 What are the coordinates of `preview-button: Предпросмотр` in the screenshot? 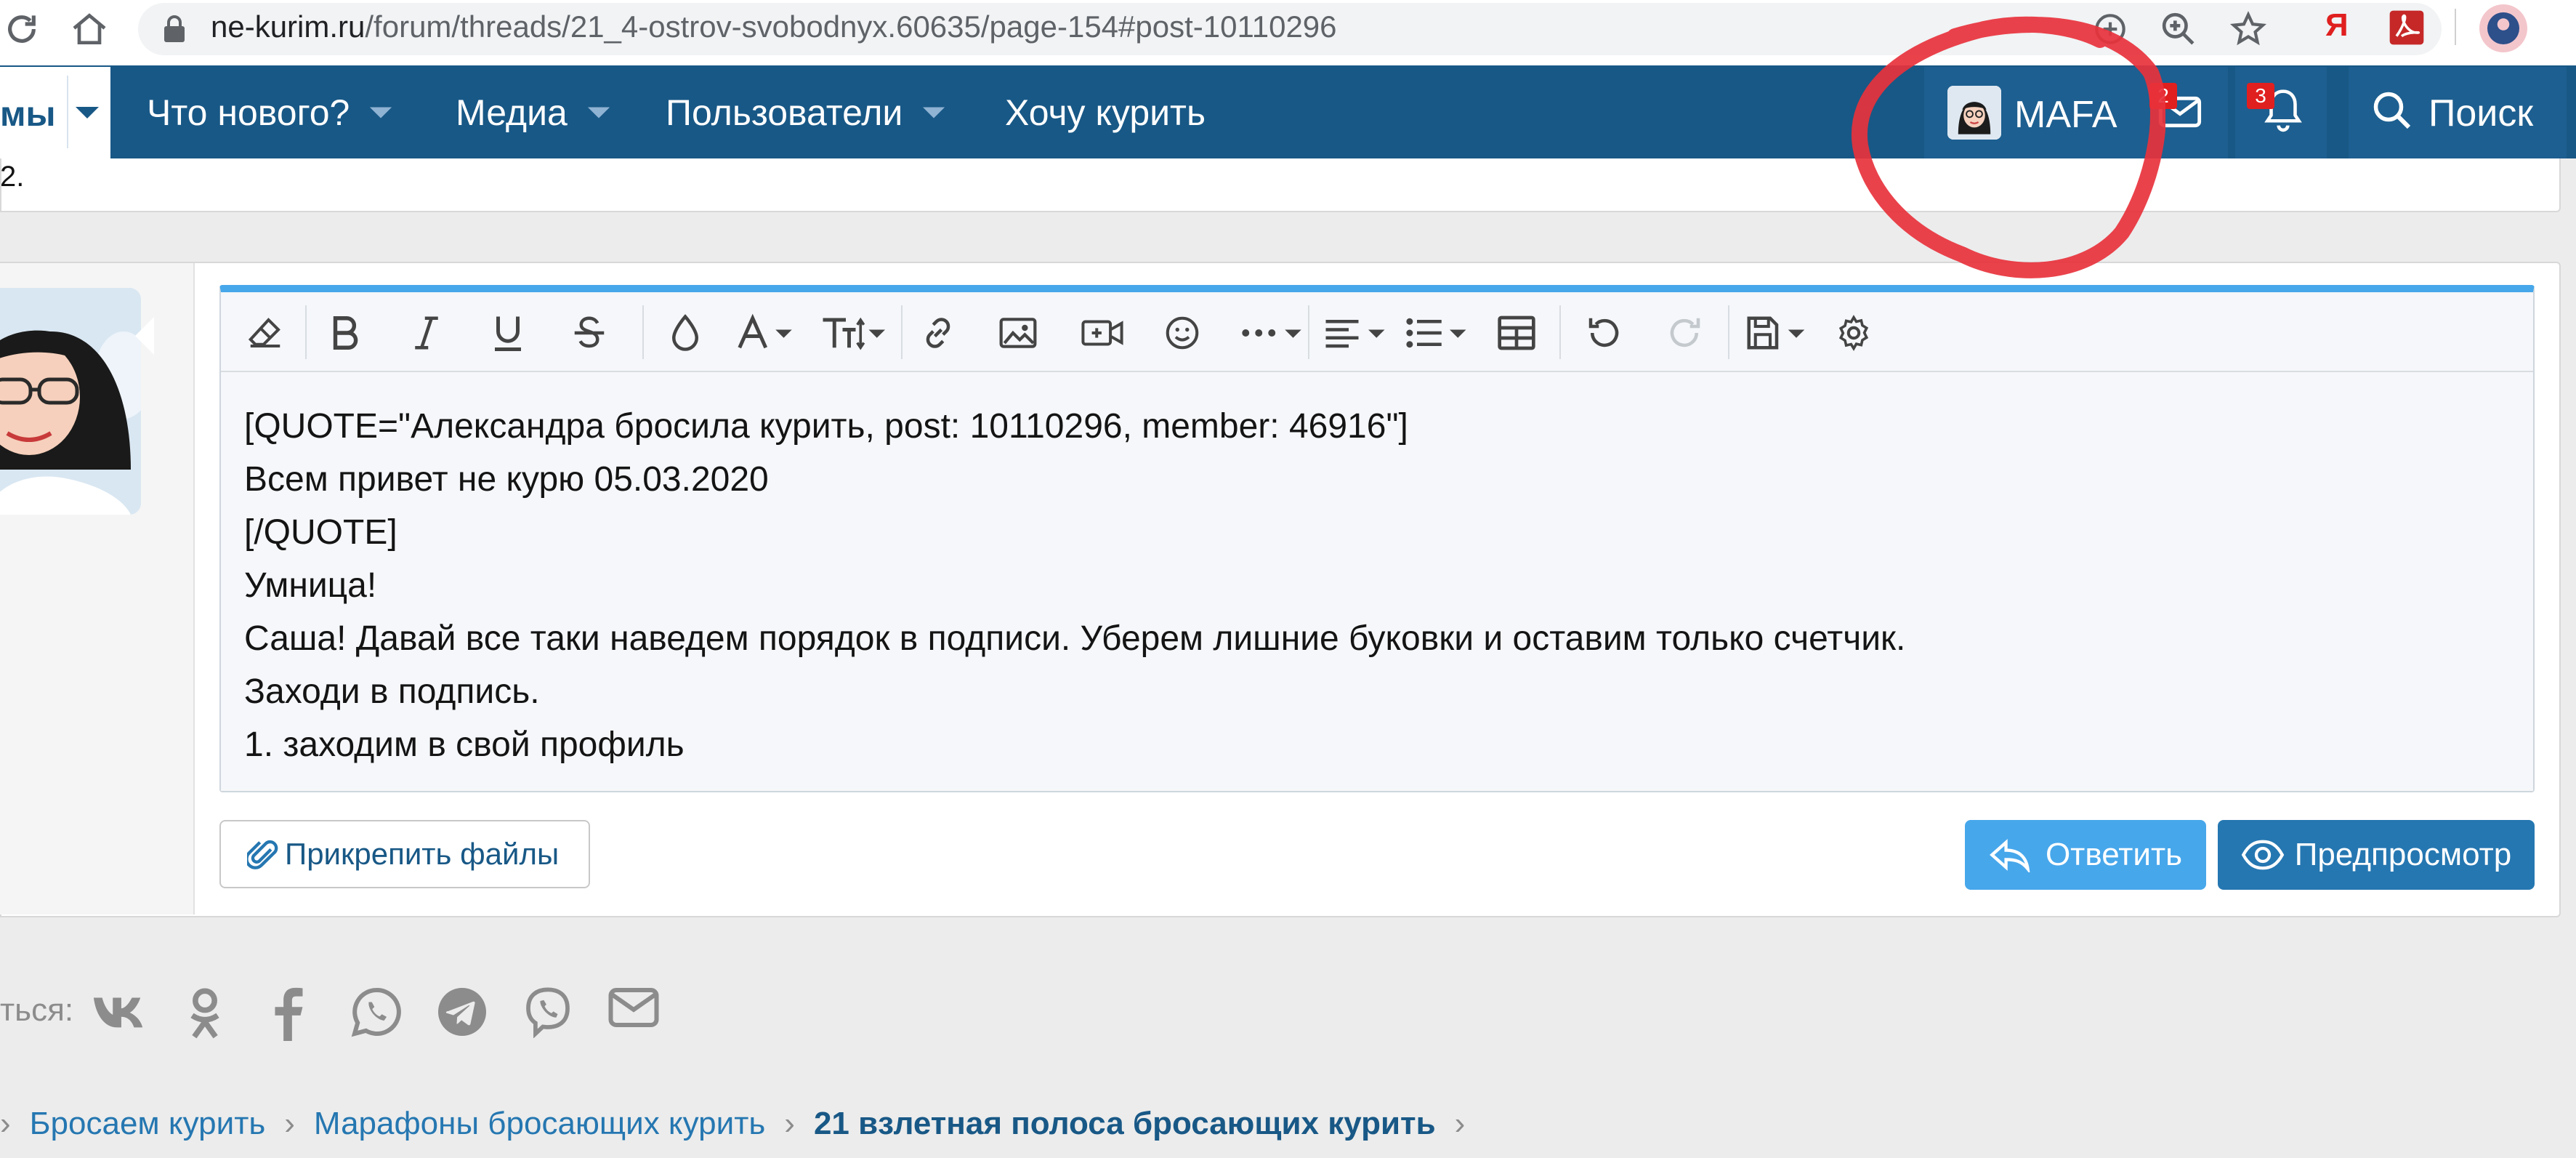 It's located at (2377, 855).